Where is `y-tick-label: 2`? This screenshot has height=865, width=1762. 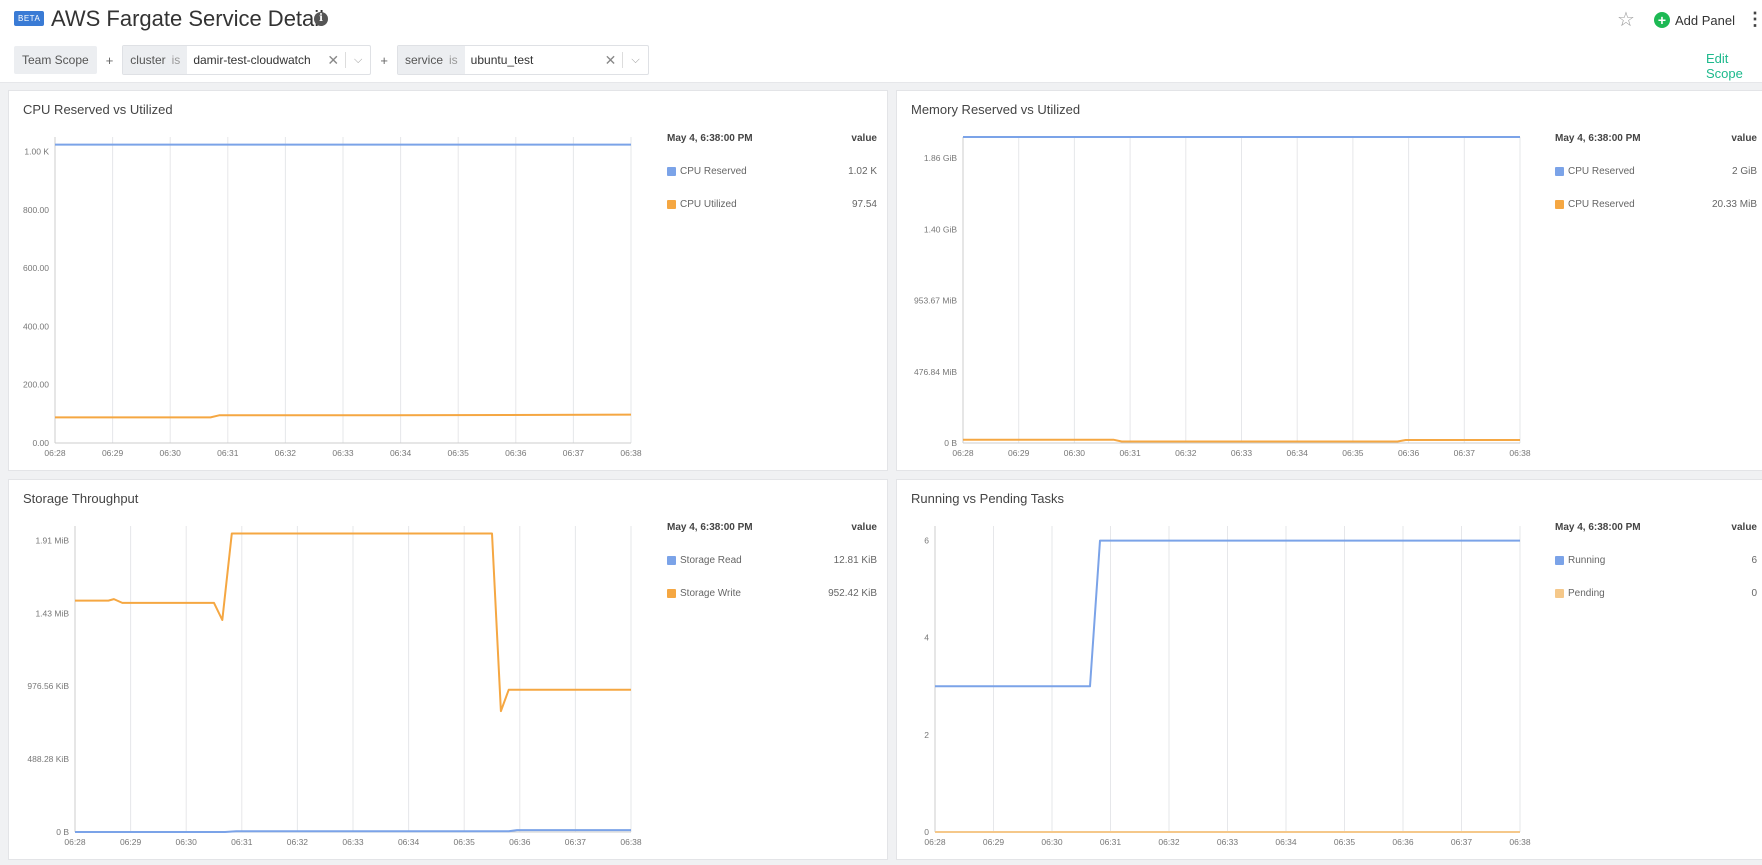
y-tick-label: 2 is located at coordinates (926, 735).